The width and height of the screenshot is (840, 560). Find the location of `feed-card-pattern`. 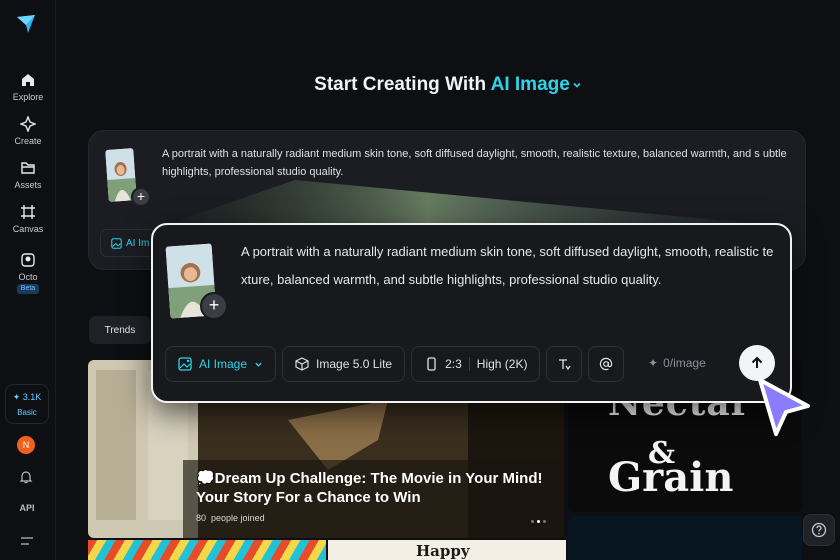

feed-card-pattern is located at coordinates (207, 550).